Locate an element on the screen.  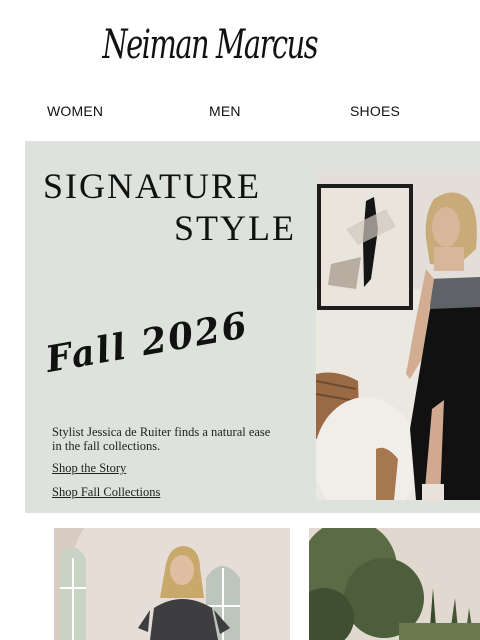
shop-fall-collections-link: Shop Fall Collections is located at coordinates (106, 492).